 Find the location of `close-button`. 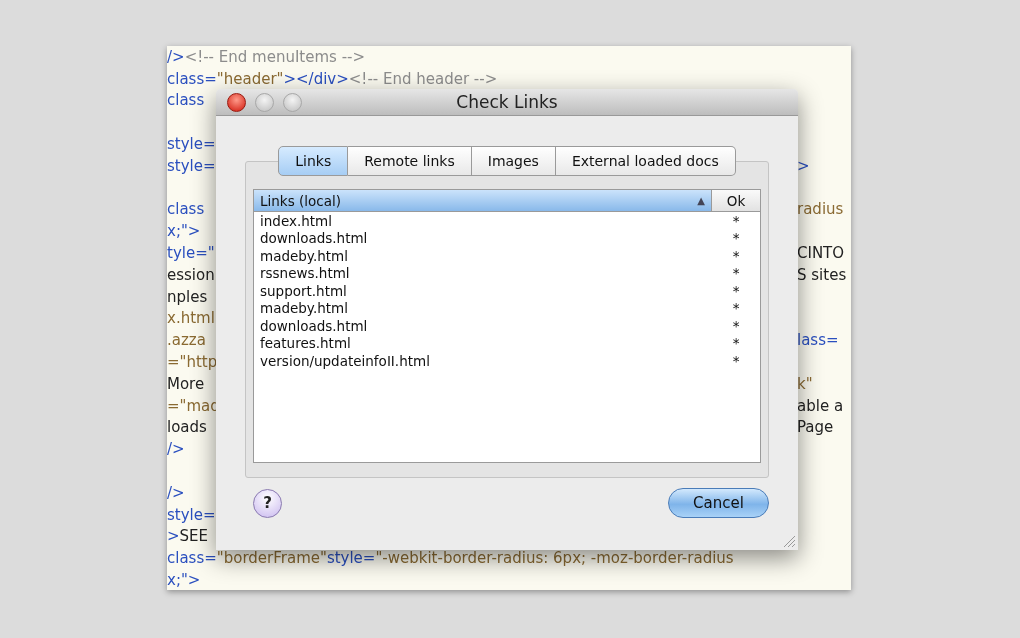

close-button is located at coordinates (236, 102).